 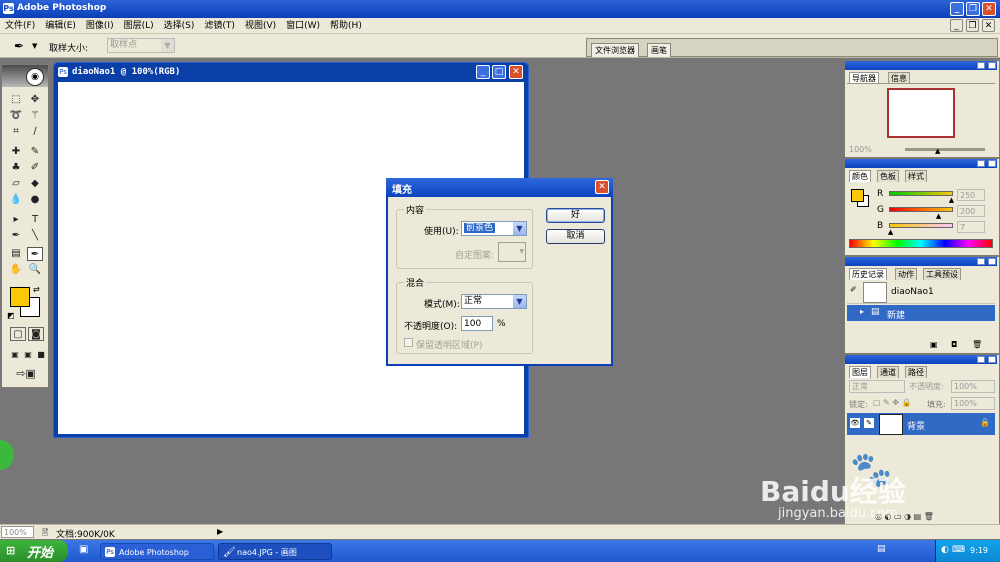 I want to click on menu-filter: 滤镜(T), so click(x=219, y=25).